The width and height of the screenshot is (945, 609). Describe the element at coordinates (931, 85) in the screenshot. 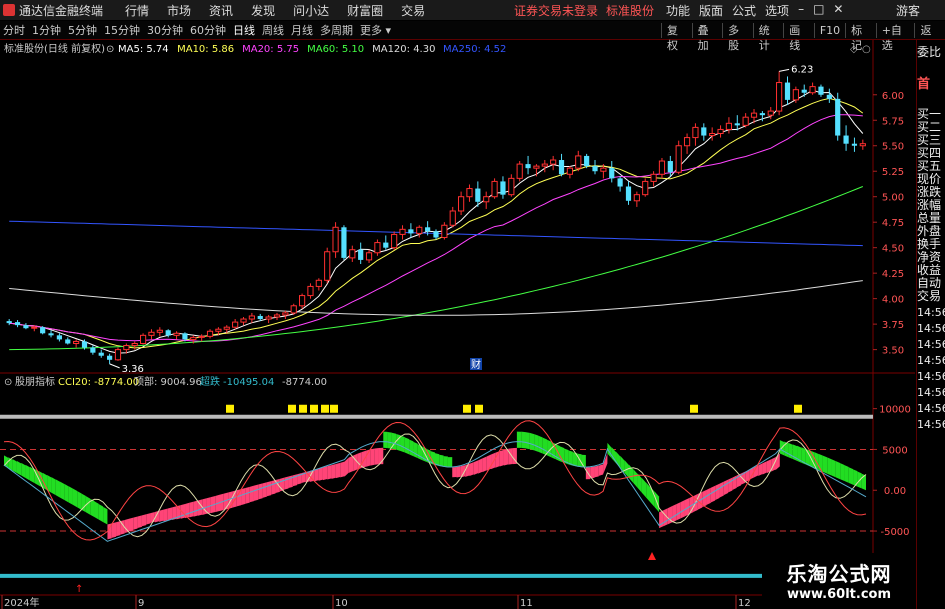

I see `quote-panel-item: 首` at that location.